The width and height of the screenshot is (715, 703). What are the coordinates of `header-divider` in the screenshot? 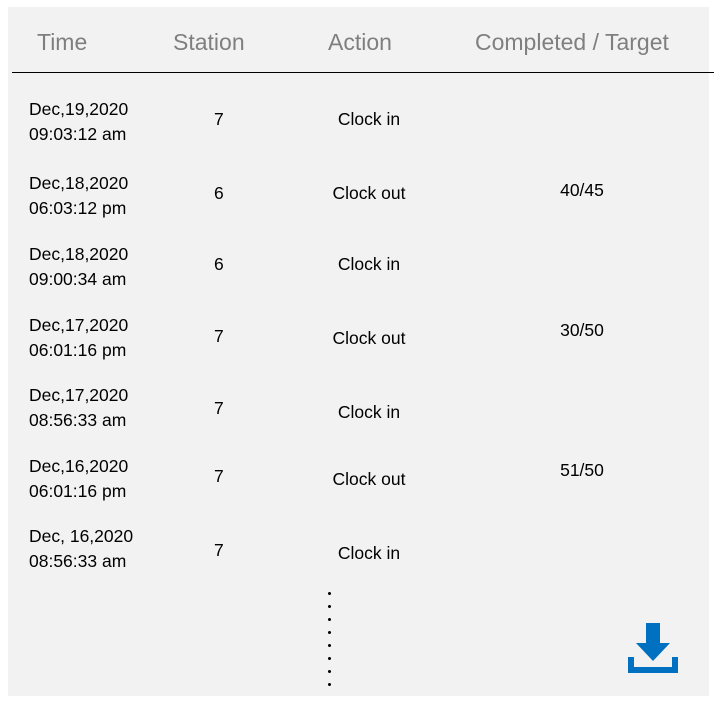 It's located at (363, 72).